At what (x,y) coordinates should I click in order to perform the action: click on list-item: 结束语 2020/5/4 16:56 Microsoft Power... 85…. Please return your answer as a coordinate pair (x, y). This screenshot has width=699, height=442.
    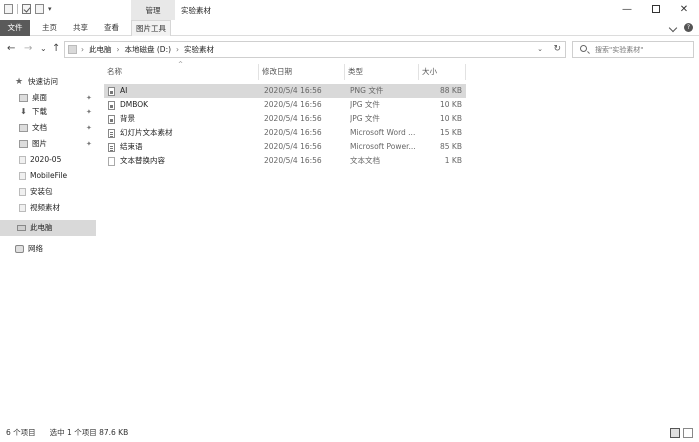
    Looking at the image, I should click on (285, 147).